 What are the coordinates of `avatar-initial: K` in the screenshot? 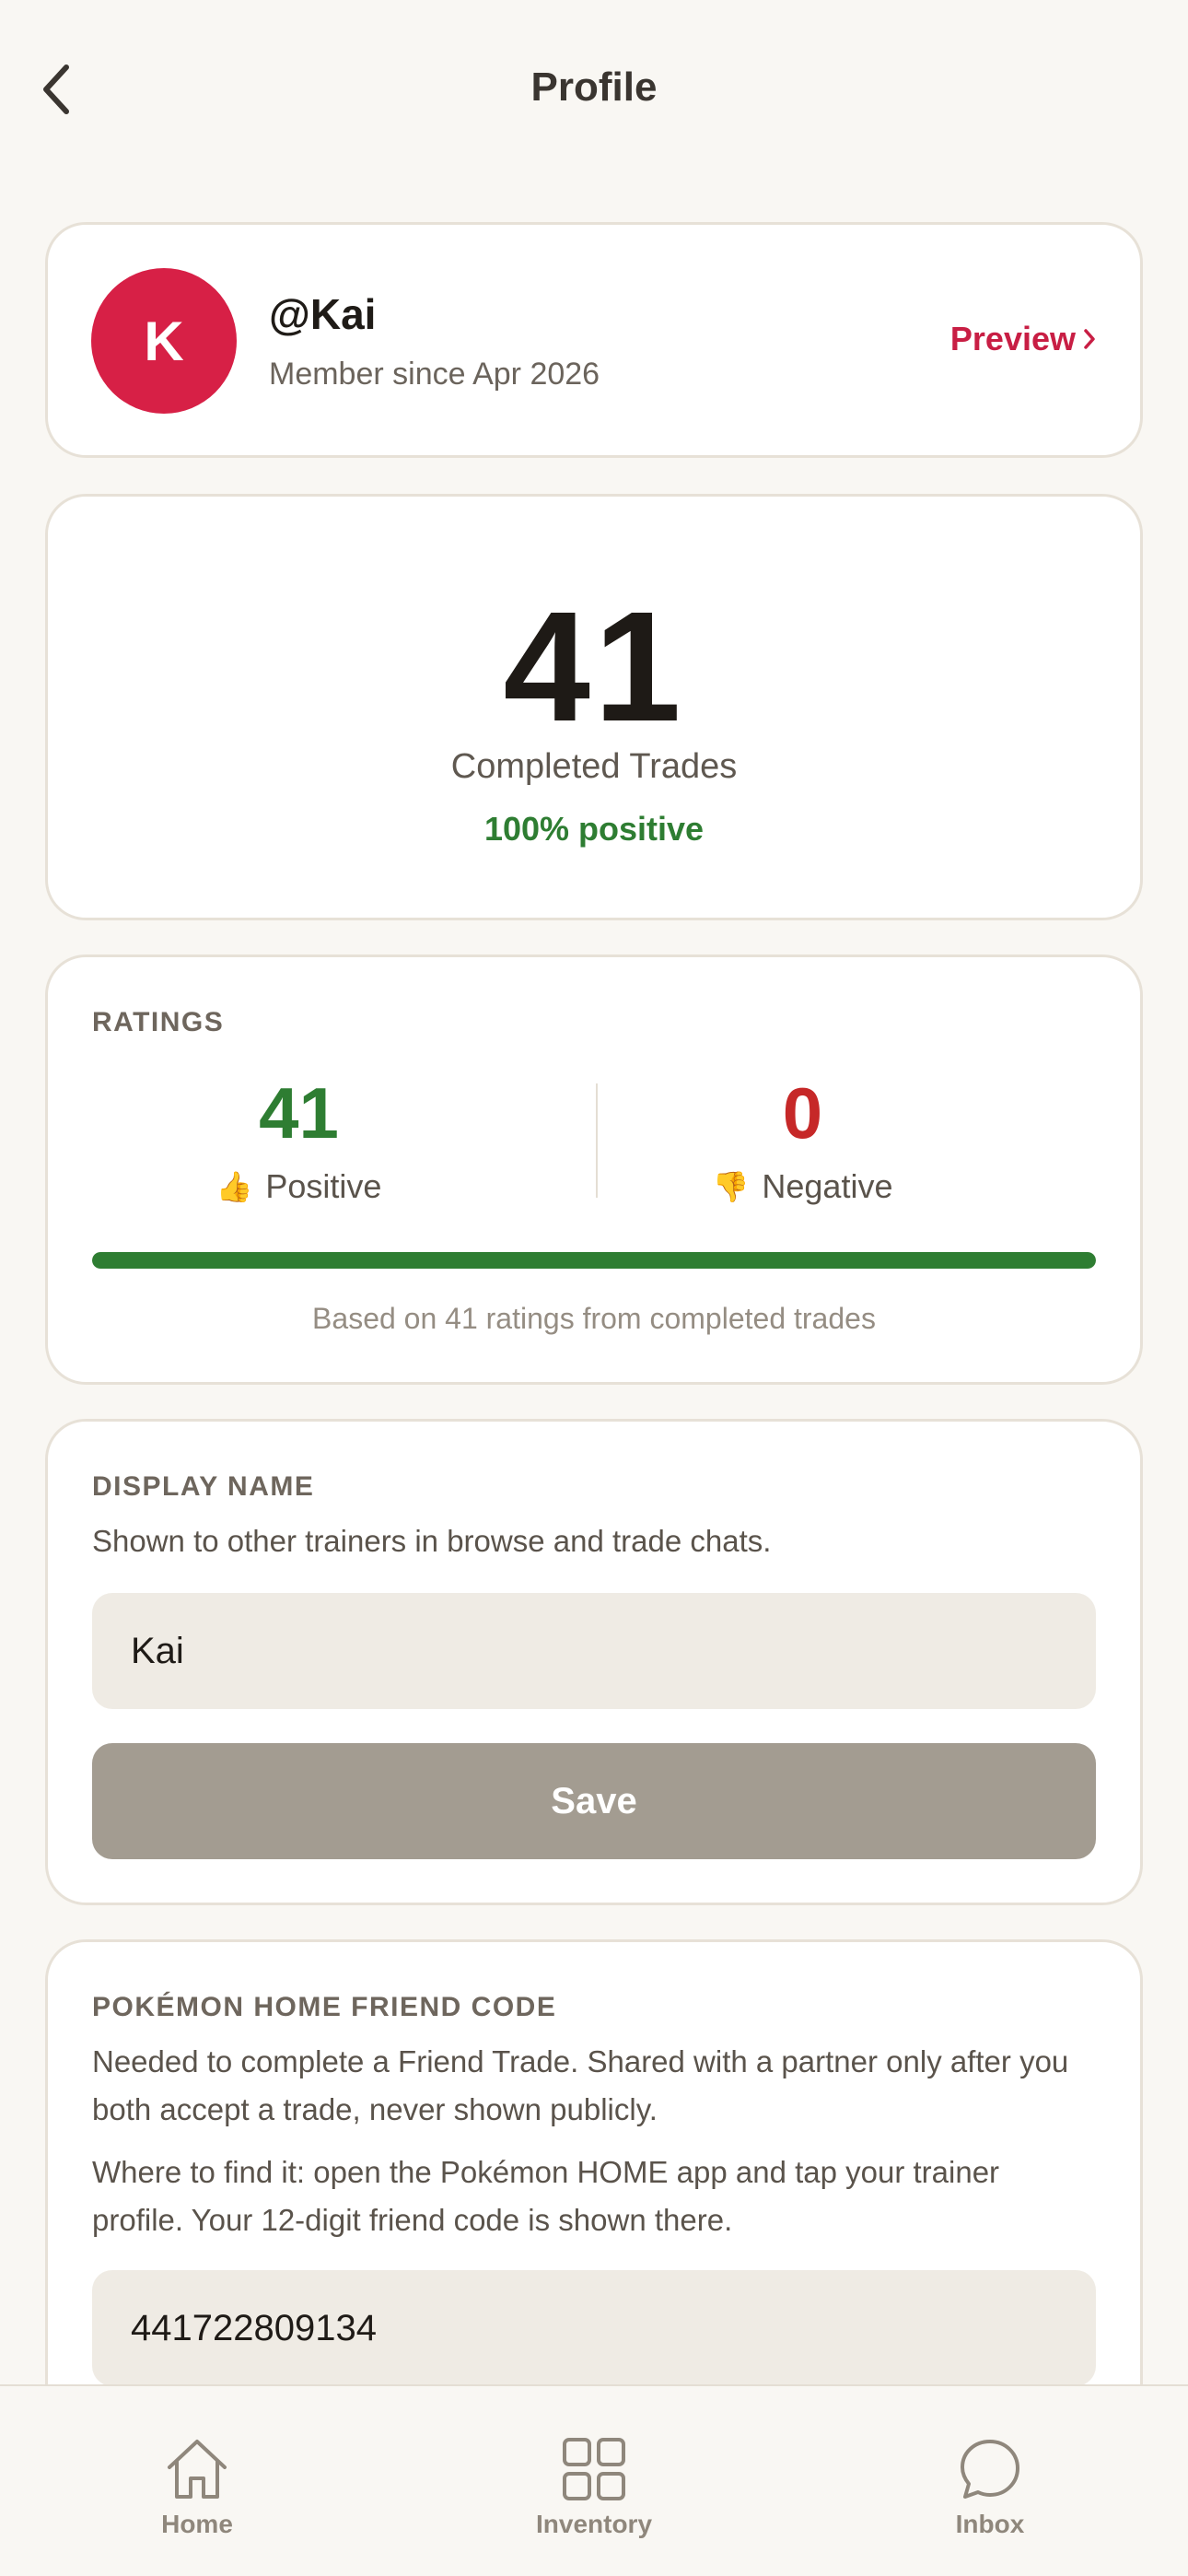 It's located at (164, 341).